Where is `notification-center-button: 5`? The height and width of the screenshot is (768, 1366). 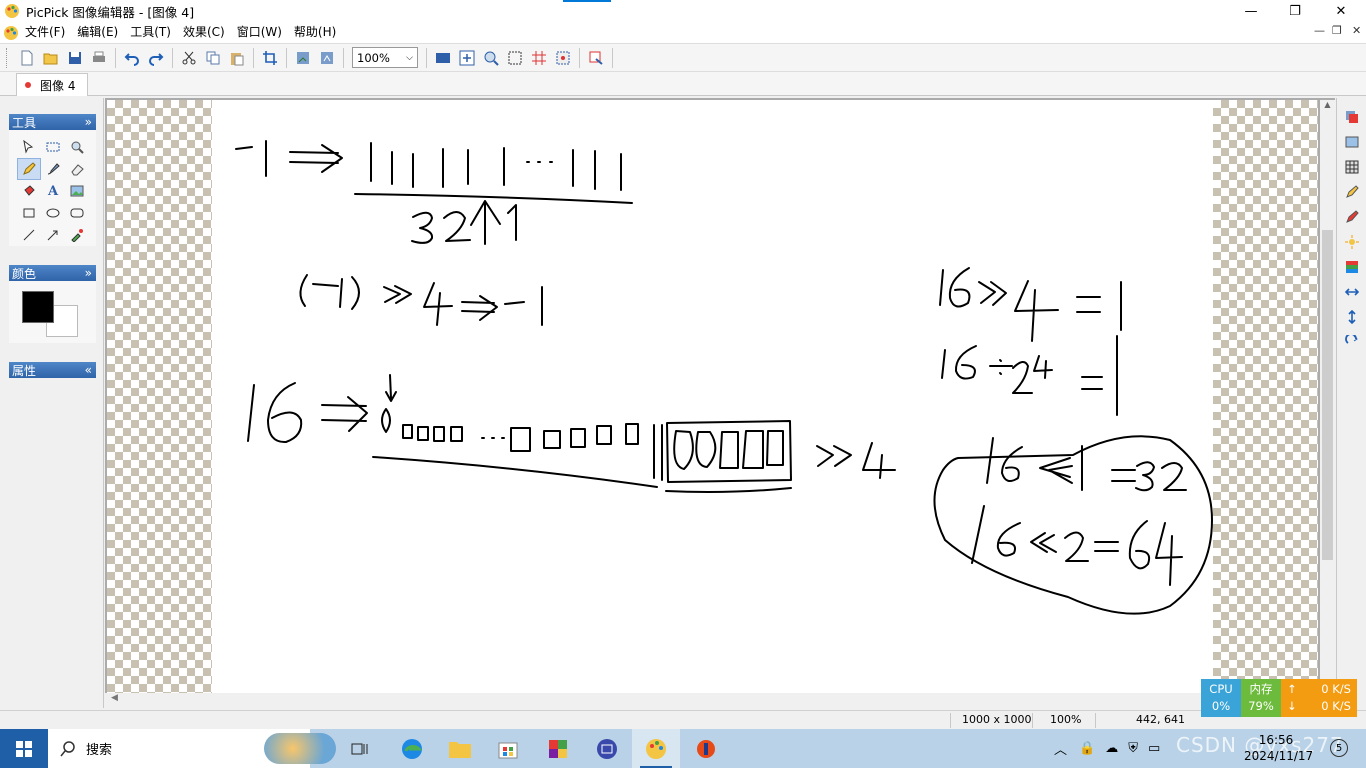
notification-center-button: 5 is located at coordinates (1339, 748).